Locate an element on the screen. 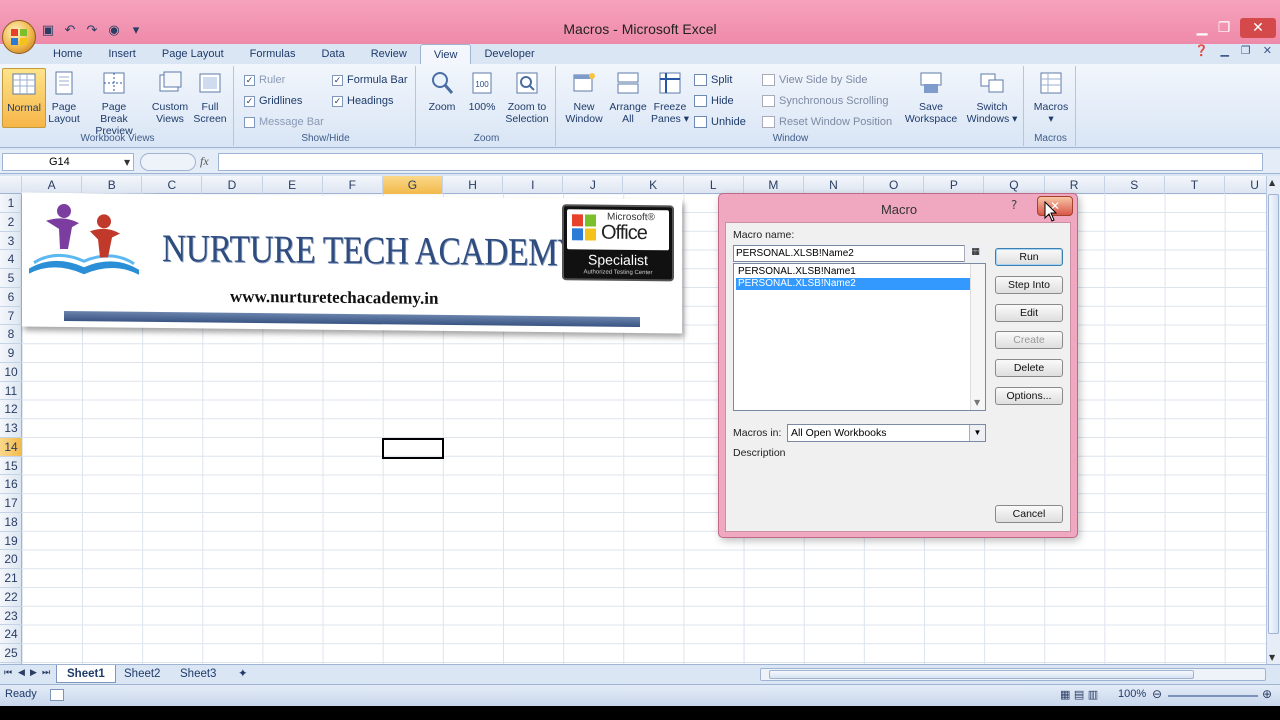 This screenshot has width=1280, height=720. formula-input is located at coordinates (740, 162).